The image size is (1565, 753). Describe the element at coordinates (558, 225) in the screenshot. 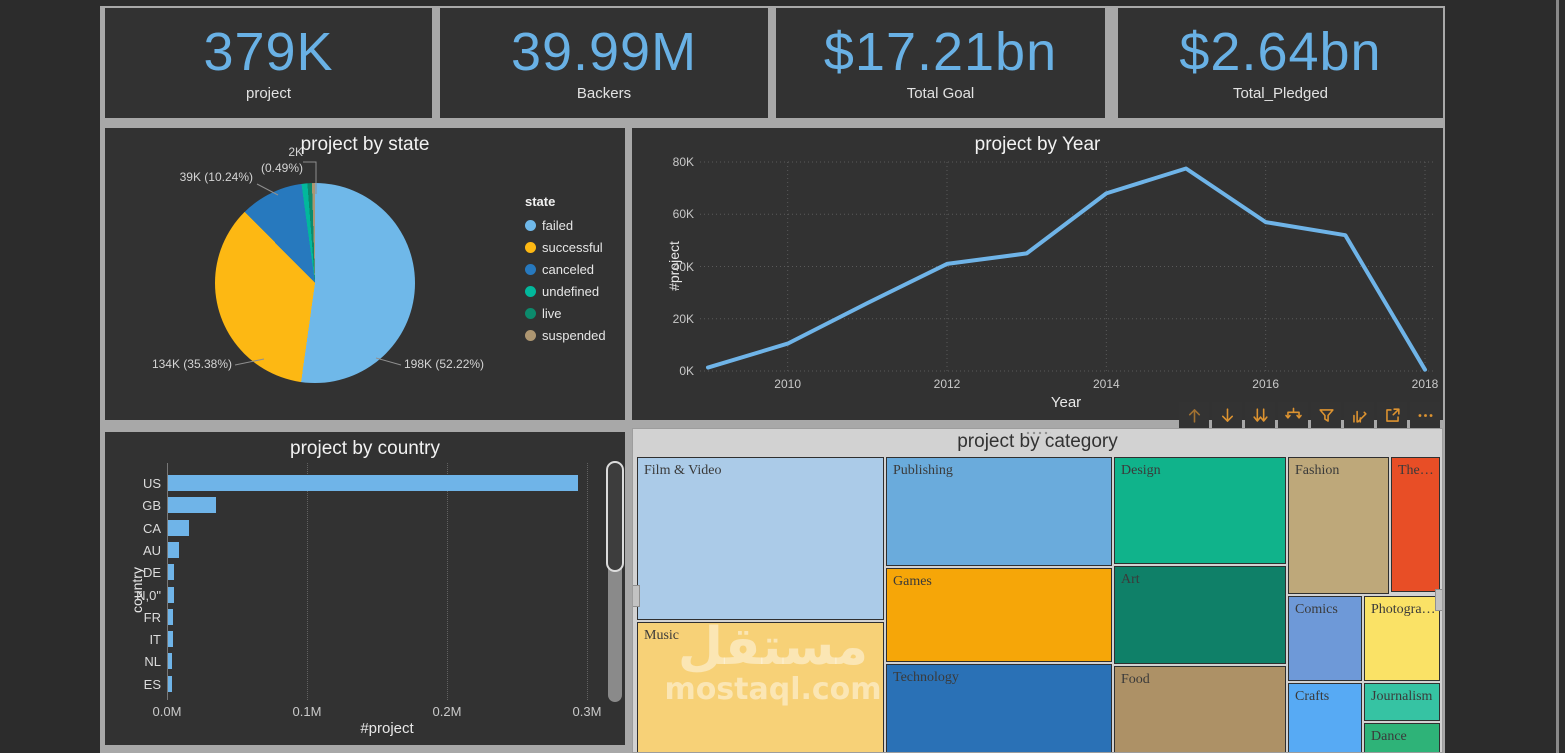

I see `legend-label: failed` at that location.